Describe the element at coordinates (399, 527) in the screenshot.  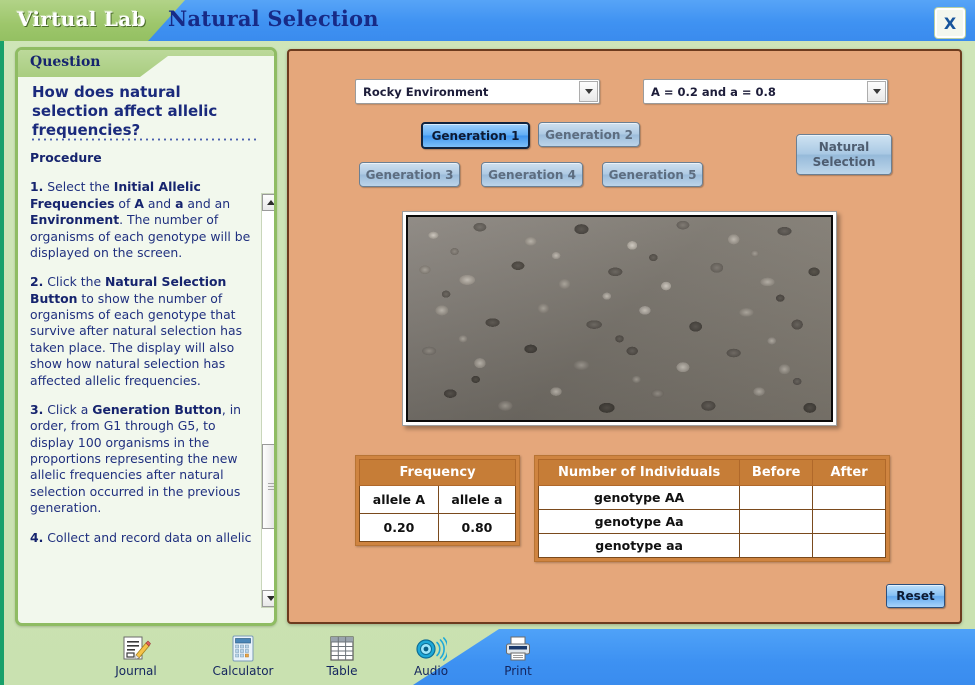
I see `frequency-value-allele-a-upper: 0.20` at that location.